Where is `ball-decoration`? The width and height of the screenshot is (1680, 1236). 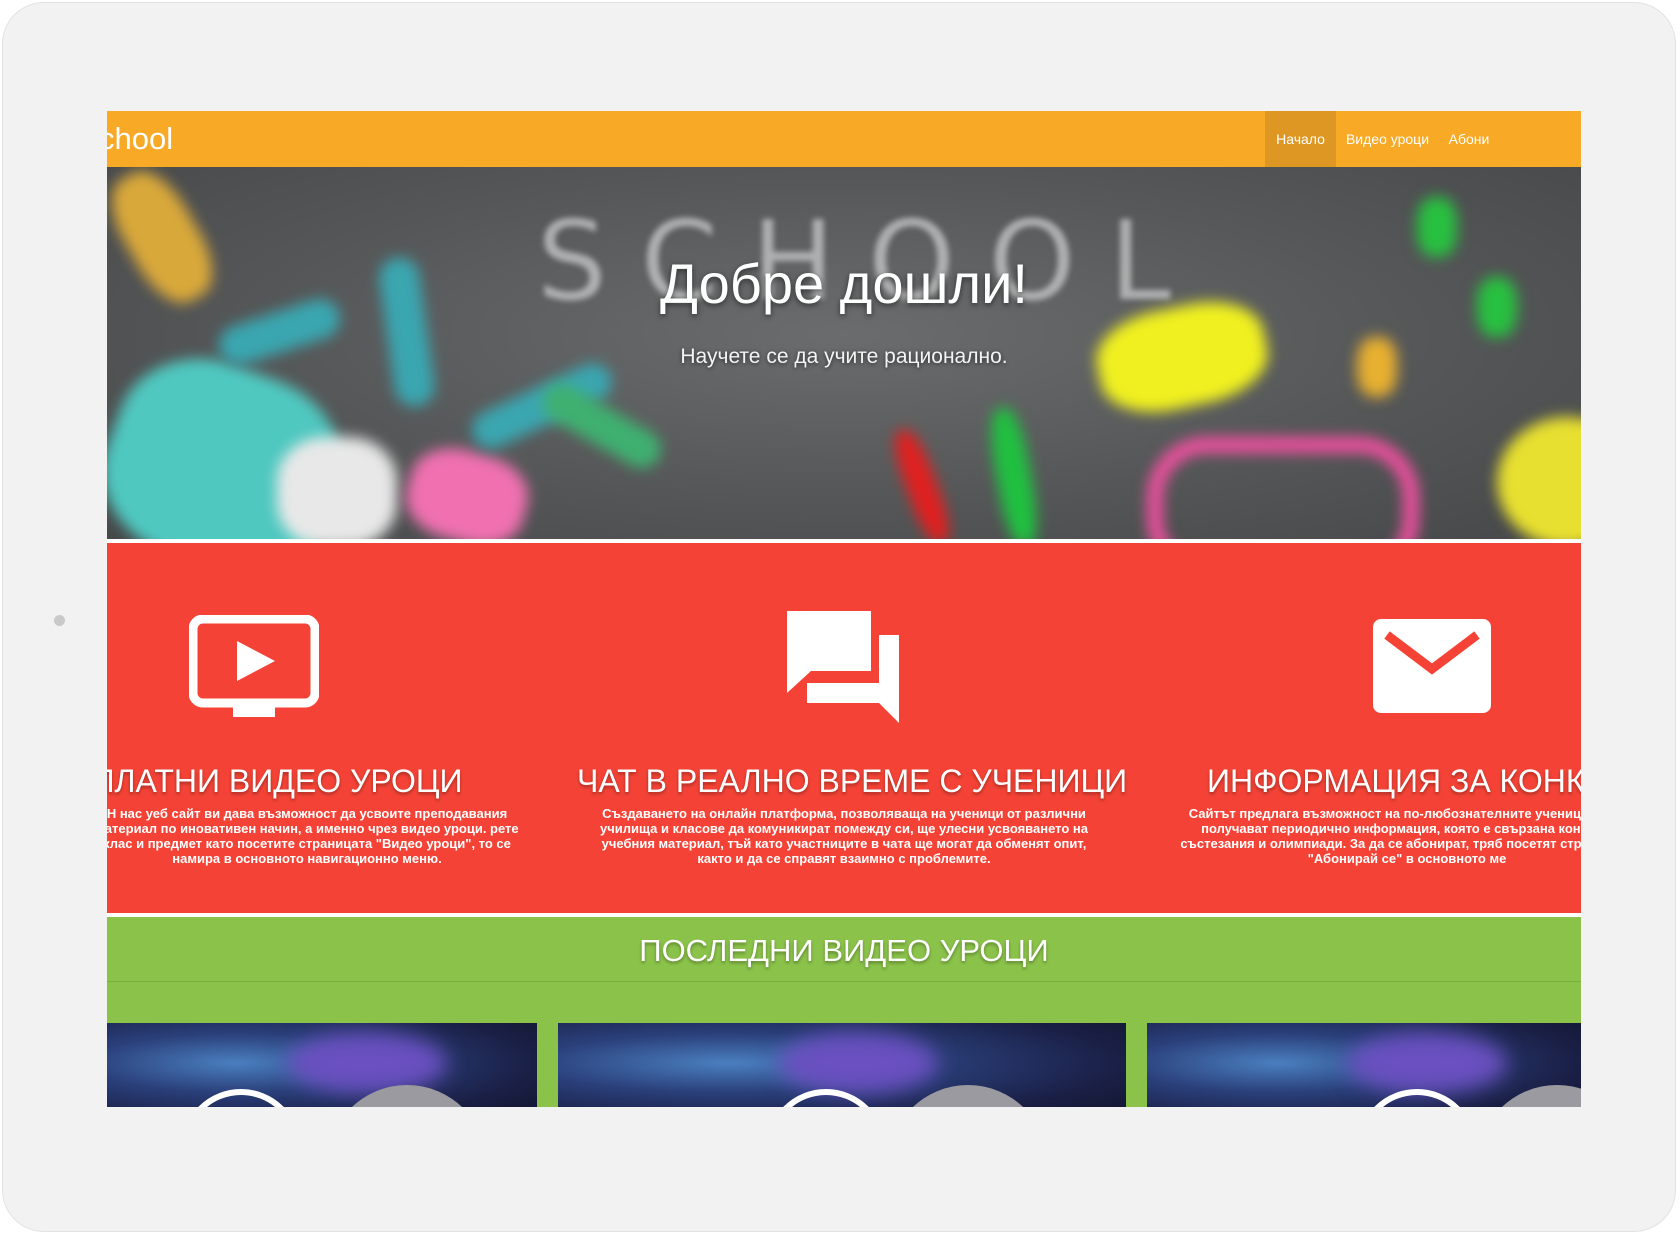
ball-decoration is located at coordinates (1539, 478).